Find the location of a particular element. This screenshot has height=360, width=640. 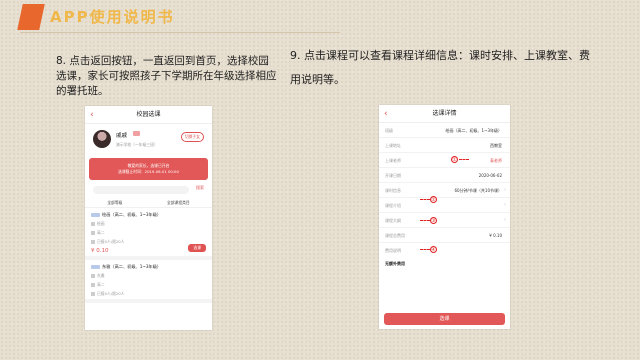

nav-bar: ‹ 校园选课 is located at coordinates (148, 115).